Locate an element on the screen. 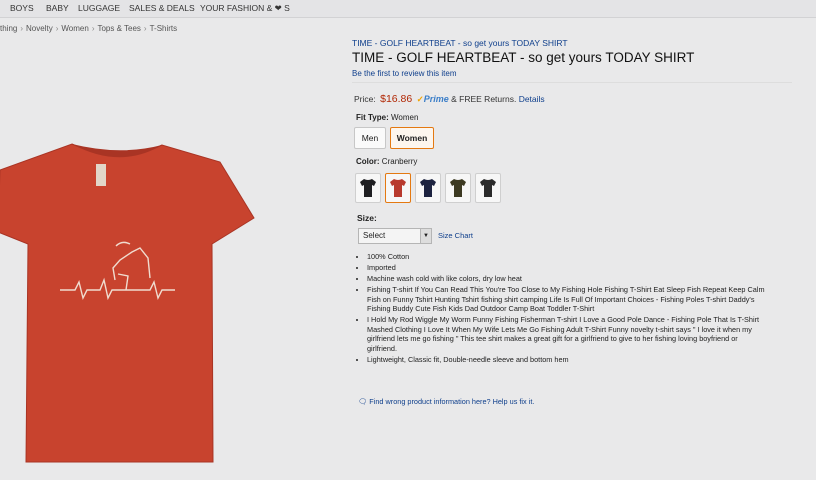  breadcrumb-item: T-Shirts is located at coordinates (164, 28).